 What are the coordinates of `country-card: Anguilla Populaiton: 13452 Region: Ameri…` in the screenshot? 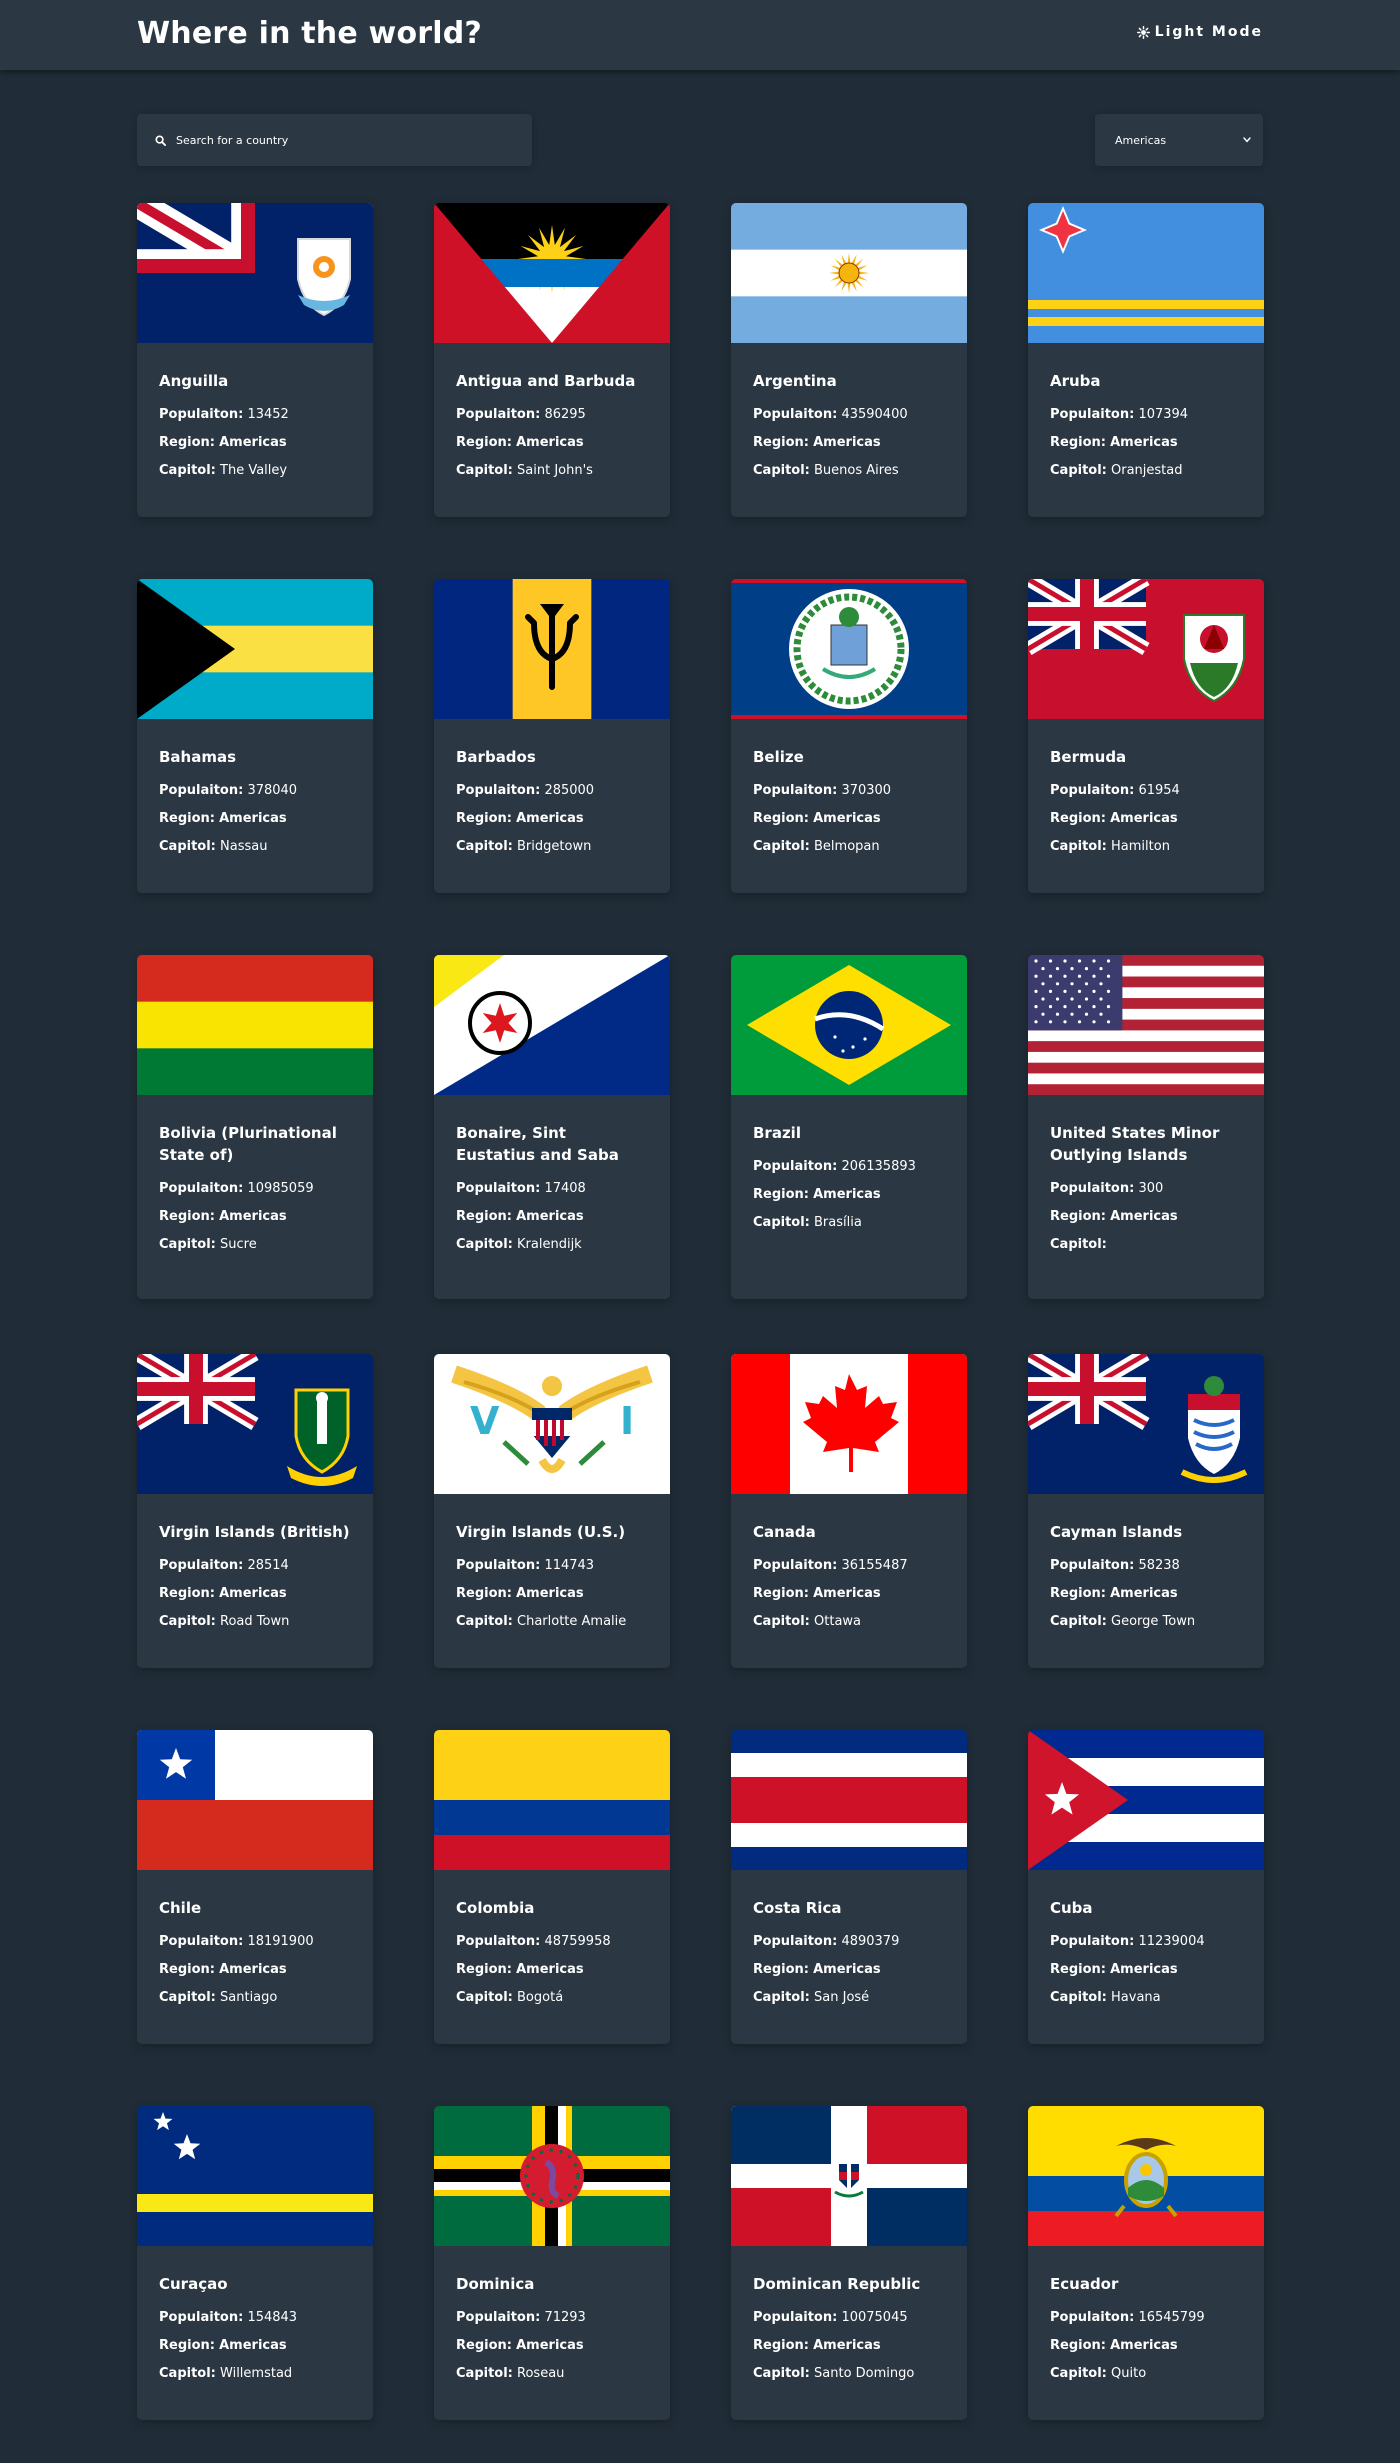 It's located at (255, 360).